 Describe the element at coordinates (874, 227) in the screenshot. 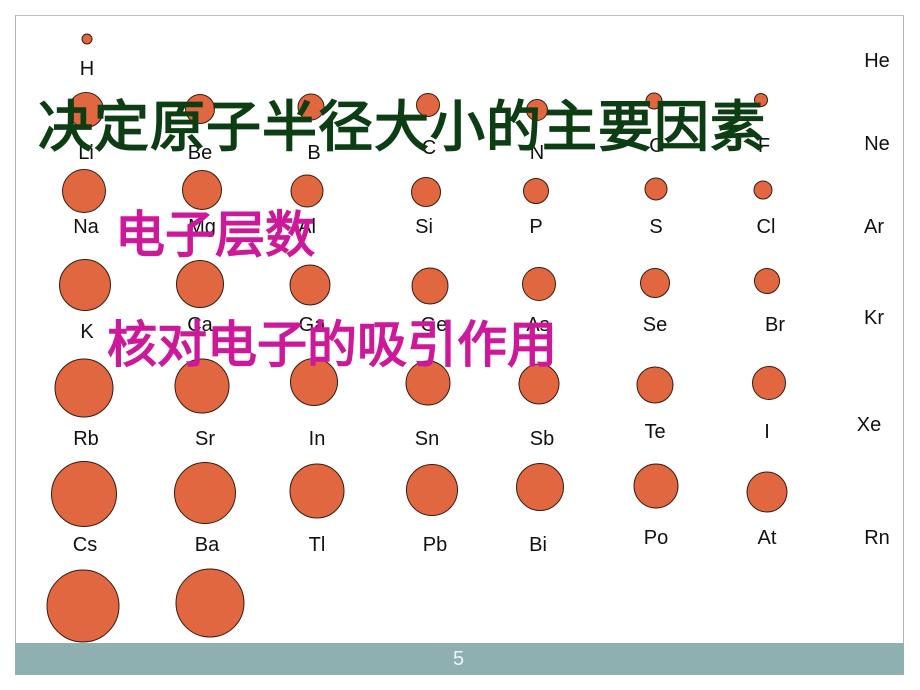

I see `element-symbol-ar: Ar` at that location.